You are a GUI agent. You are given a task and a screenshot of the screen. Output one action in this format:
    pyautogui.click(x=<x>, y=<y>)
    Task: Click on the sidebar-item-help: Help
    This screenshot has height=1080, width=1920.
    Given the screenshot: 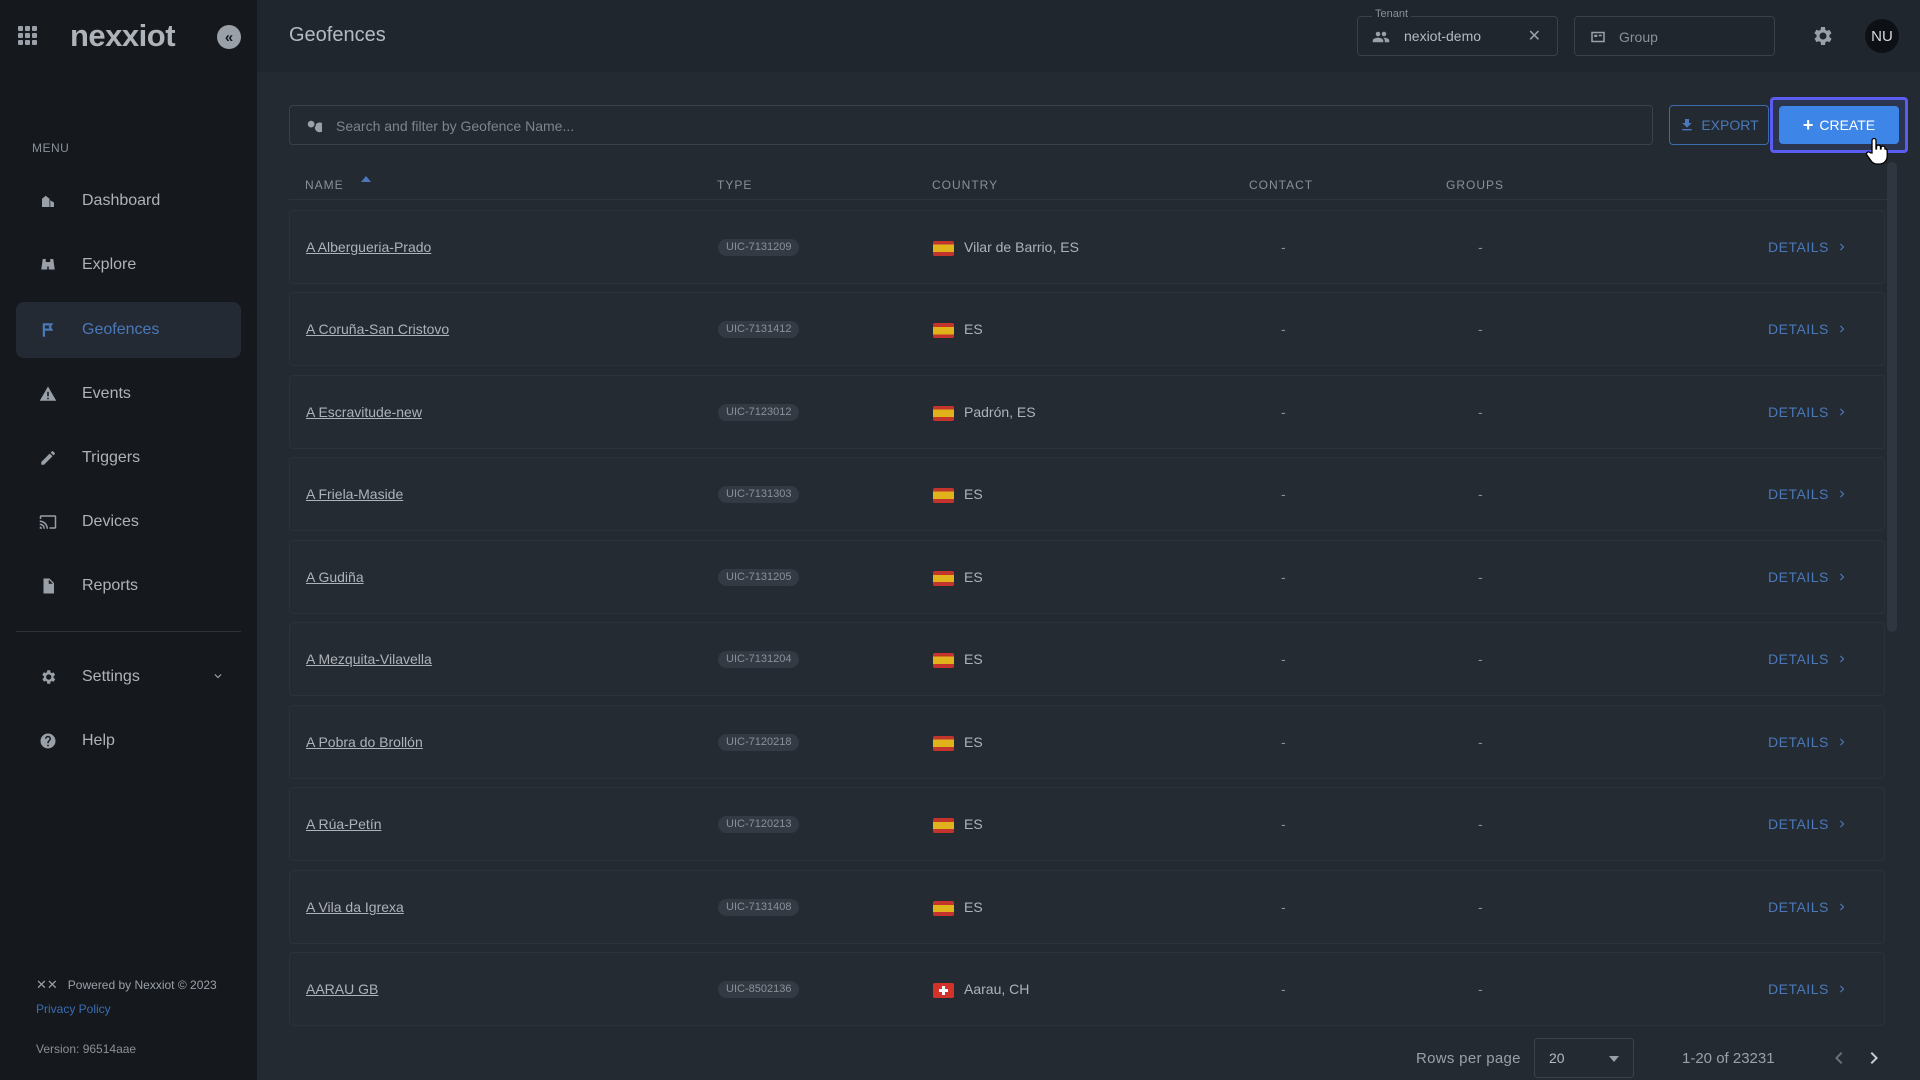 What is the action you would take?
    pyautogui.click(x=128, y=741)
    